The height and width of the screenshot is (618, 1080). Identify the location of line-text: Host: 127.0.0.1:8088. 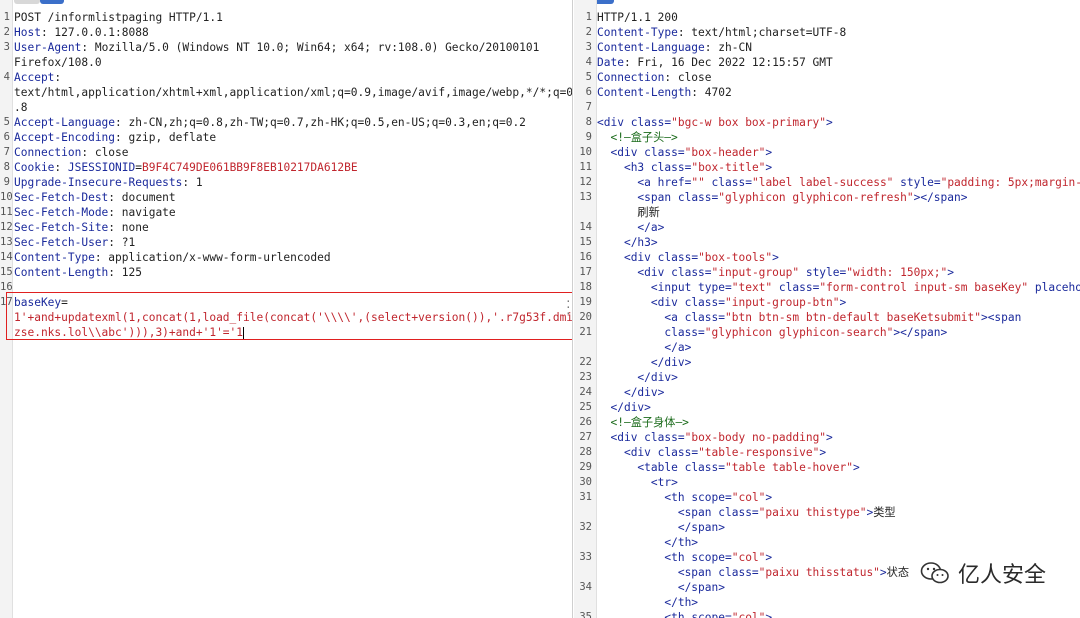
(81, 32).